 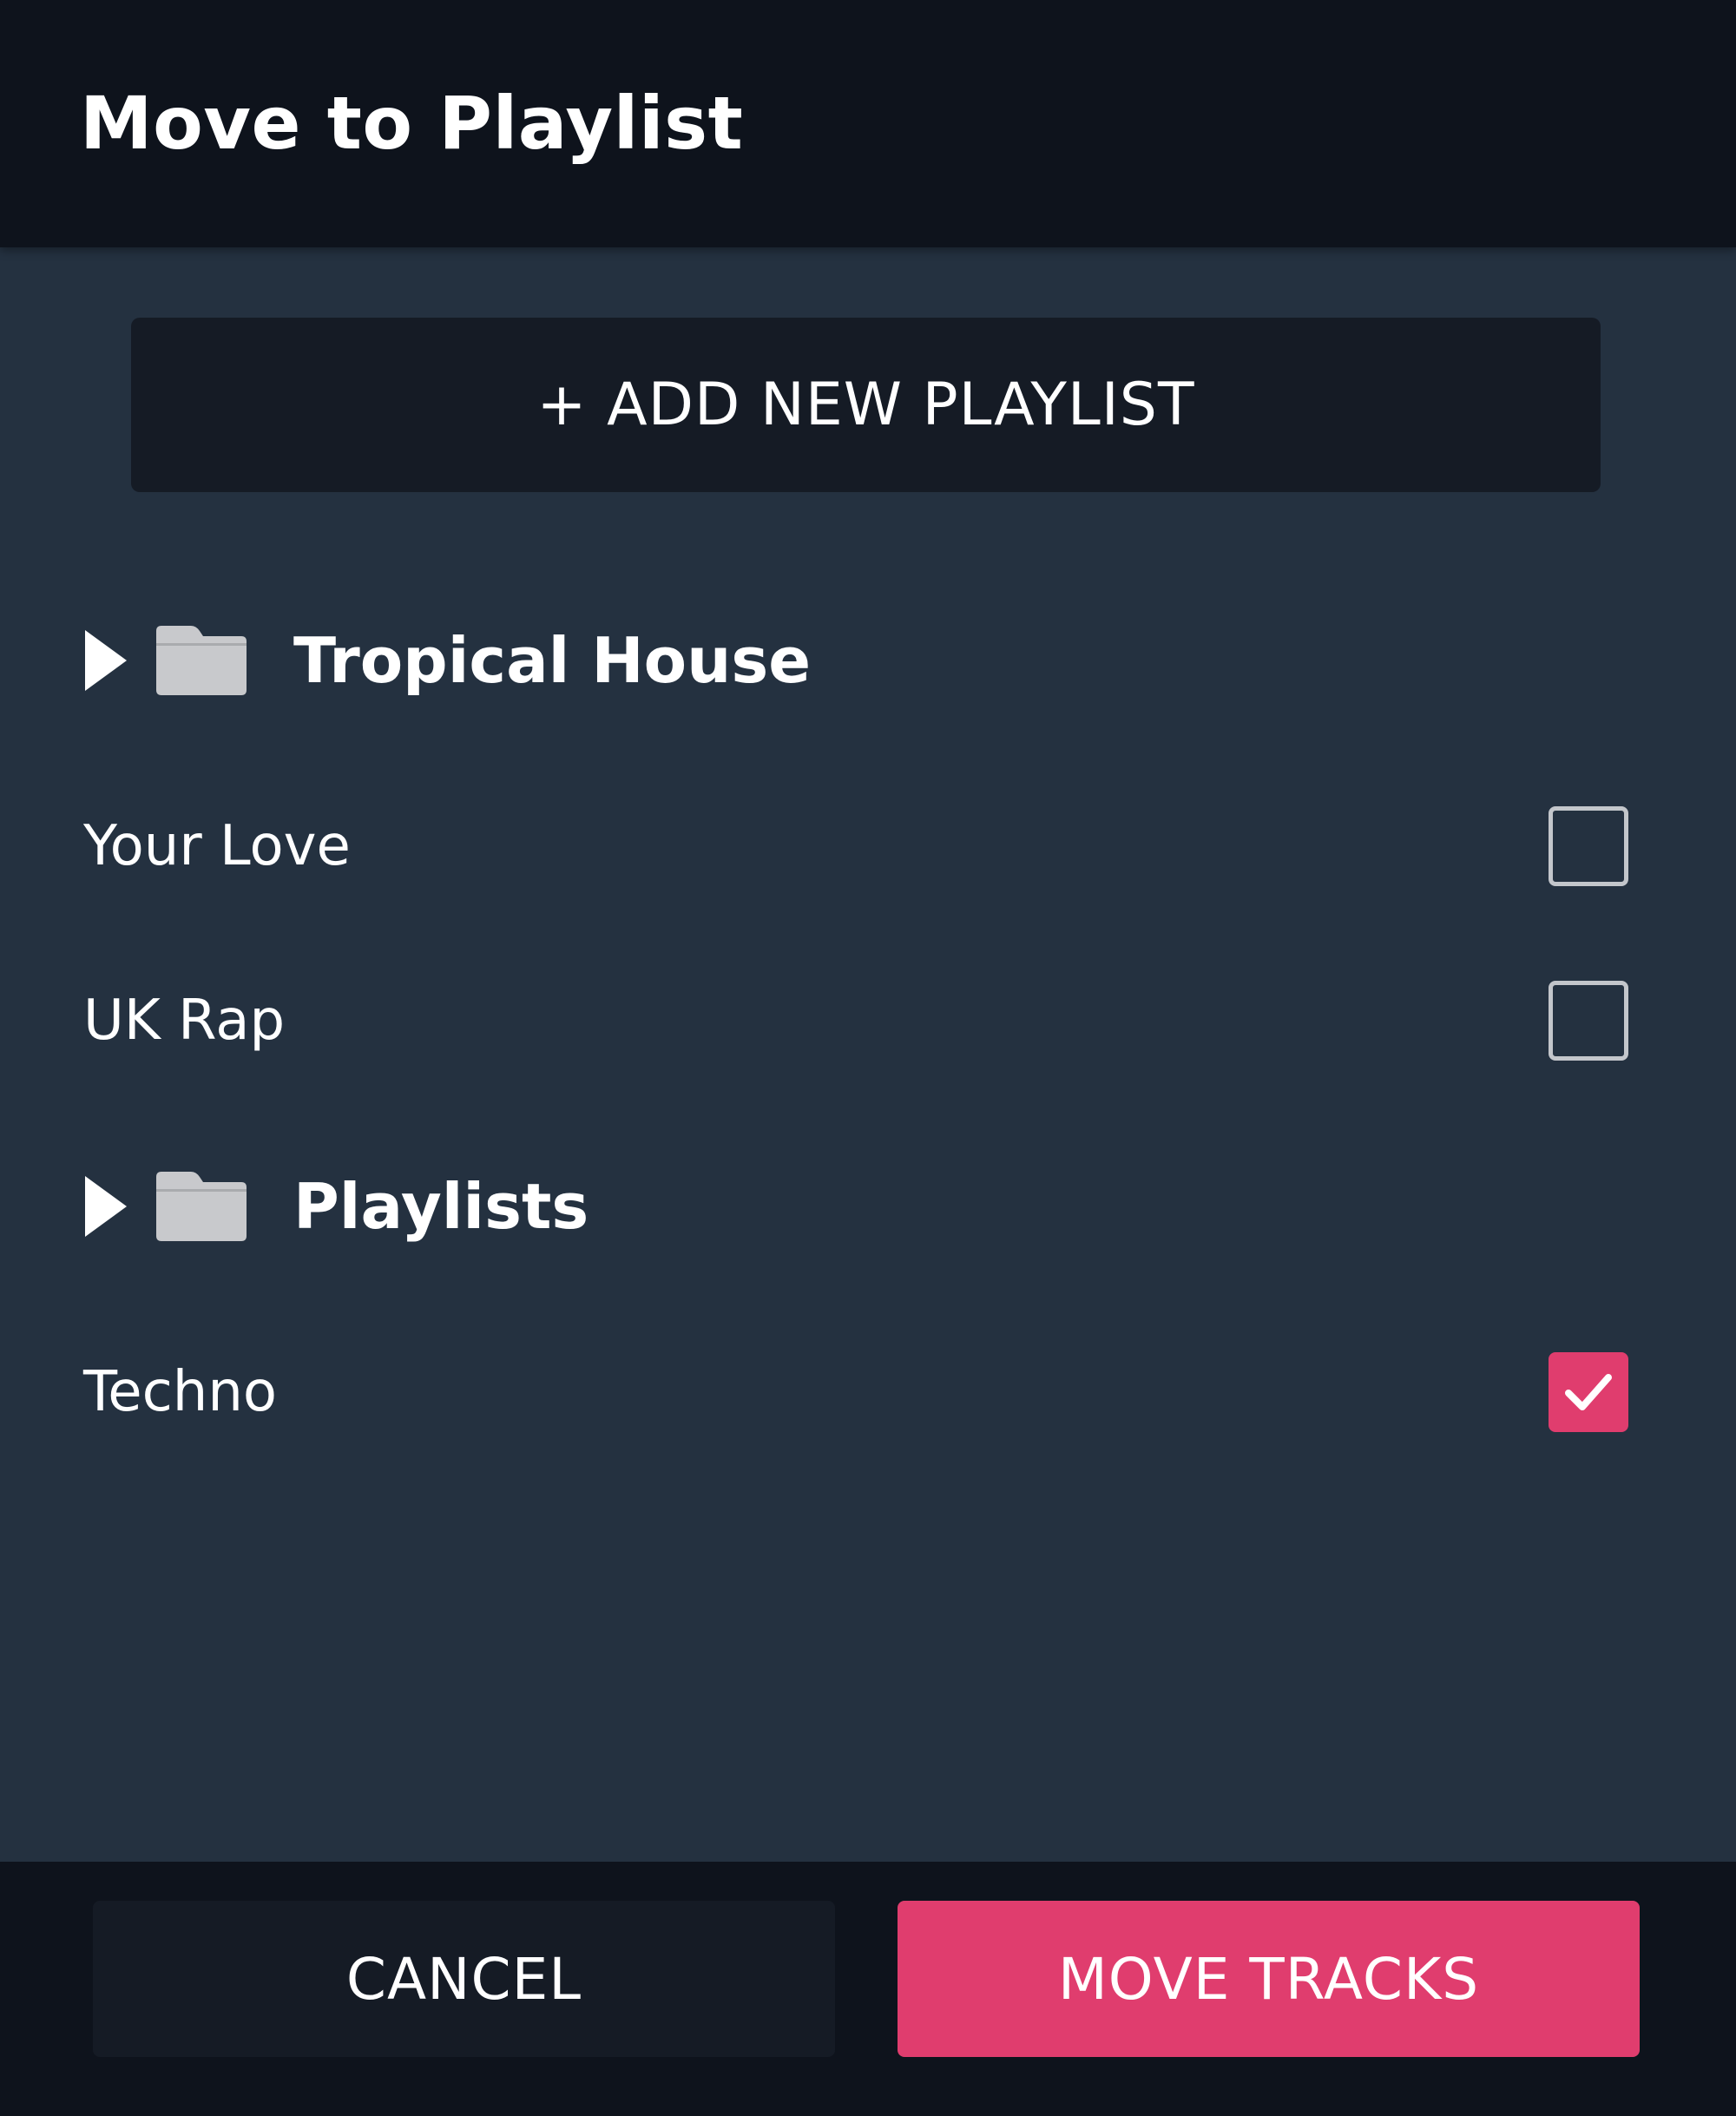 What do you see at coordinates (855, 1020) in the screenshot?
I see `playlist-row-uk-rap: UK Rap` at bounding box center [855, 1020].